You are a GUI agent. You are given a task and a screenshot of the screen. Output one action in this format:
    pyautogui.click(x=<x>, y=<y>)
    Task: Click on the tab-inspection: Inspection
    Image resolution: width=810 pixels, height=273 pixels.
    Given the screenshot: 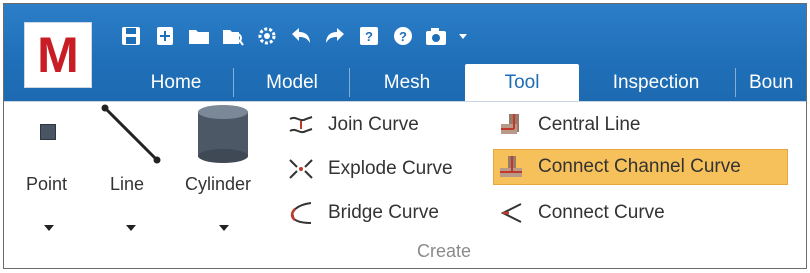 What is the action you would take?
    pyautogui.click(x=656, y=82)
    